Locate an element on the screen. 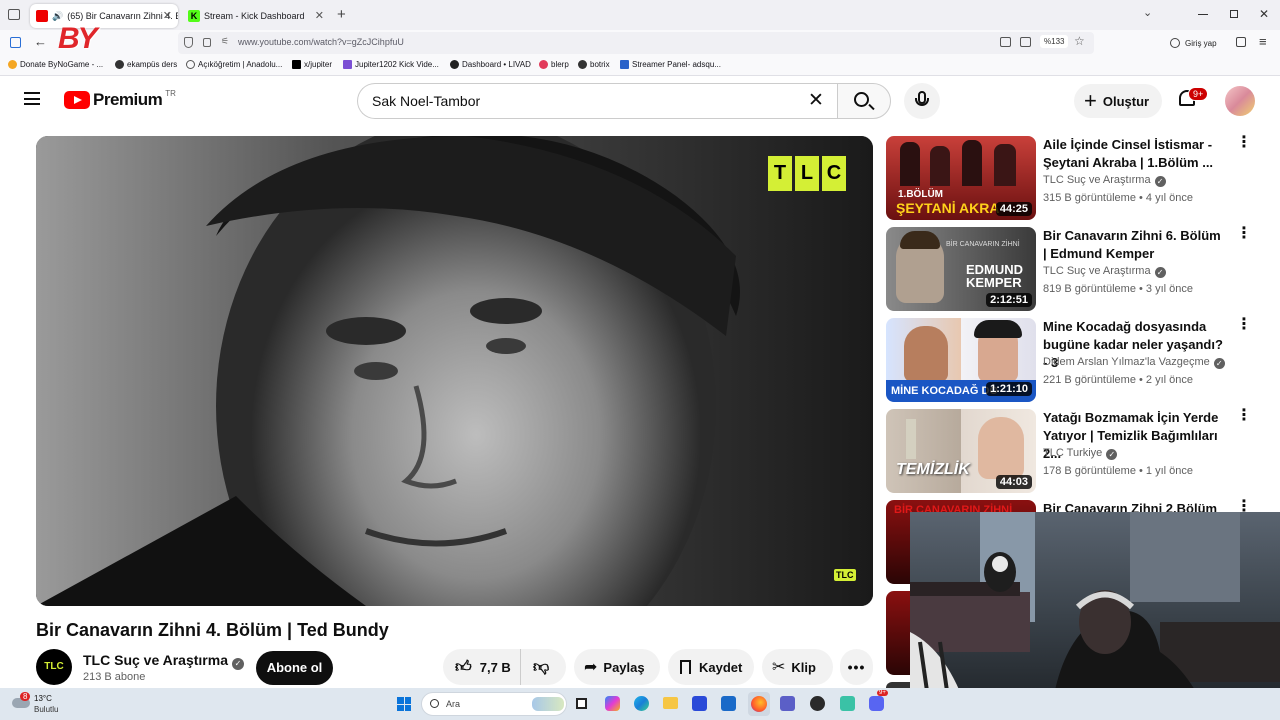 This screenshot has height=720, width=1280. bookmark-favicon-icon is located at coordinates (119, 64).